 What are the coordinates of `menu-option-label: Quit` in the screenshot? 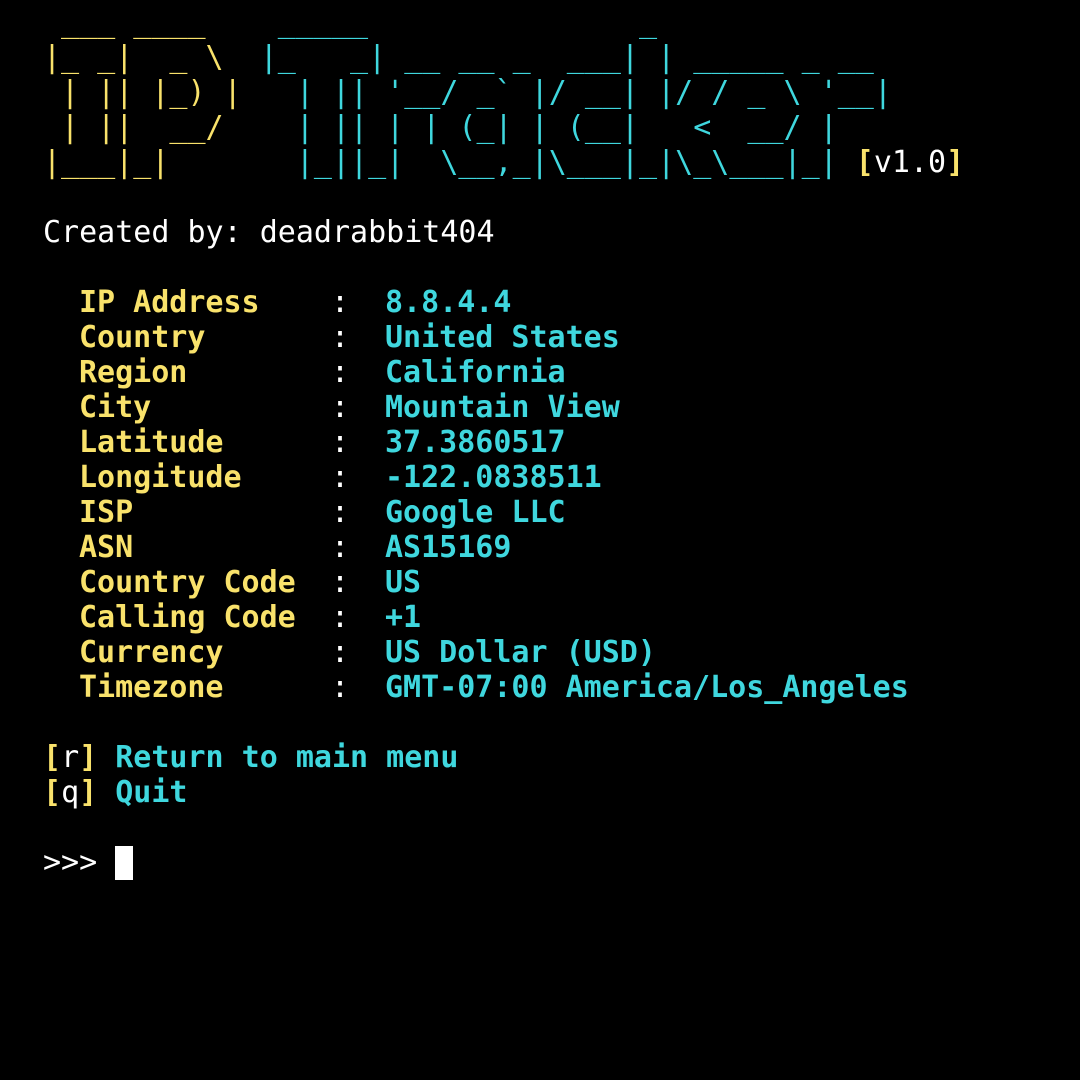 It's located at (151, 792).